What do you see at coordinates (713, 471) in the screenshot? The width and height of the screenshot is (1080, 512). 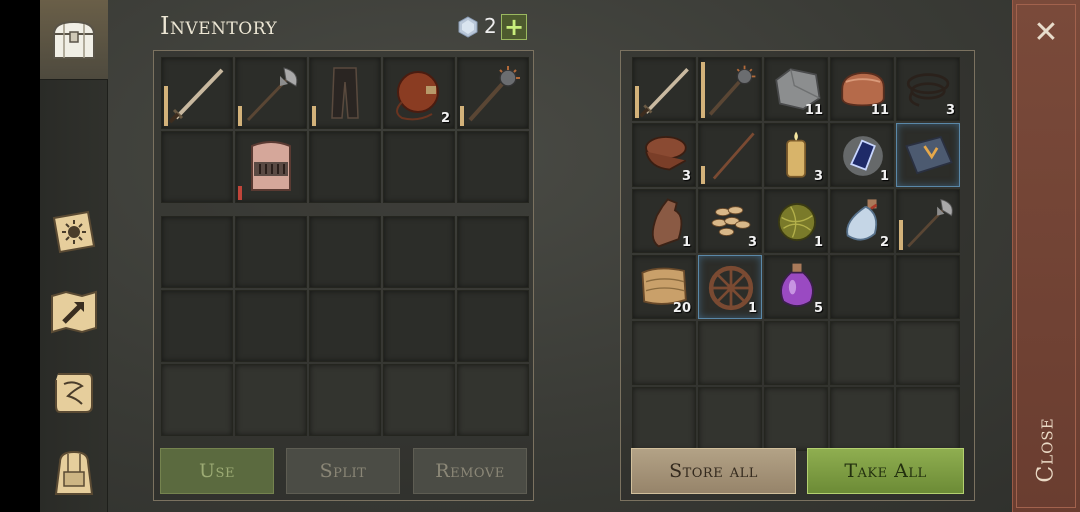 I see `store-all-button: Store all` at bounding box center [713, 471].